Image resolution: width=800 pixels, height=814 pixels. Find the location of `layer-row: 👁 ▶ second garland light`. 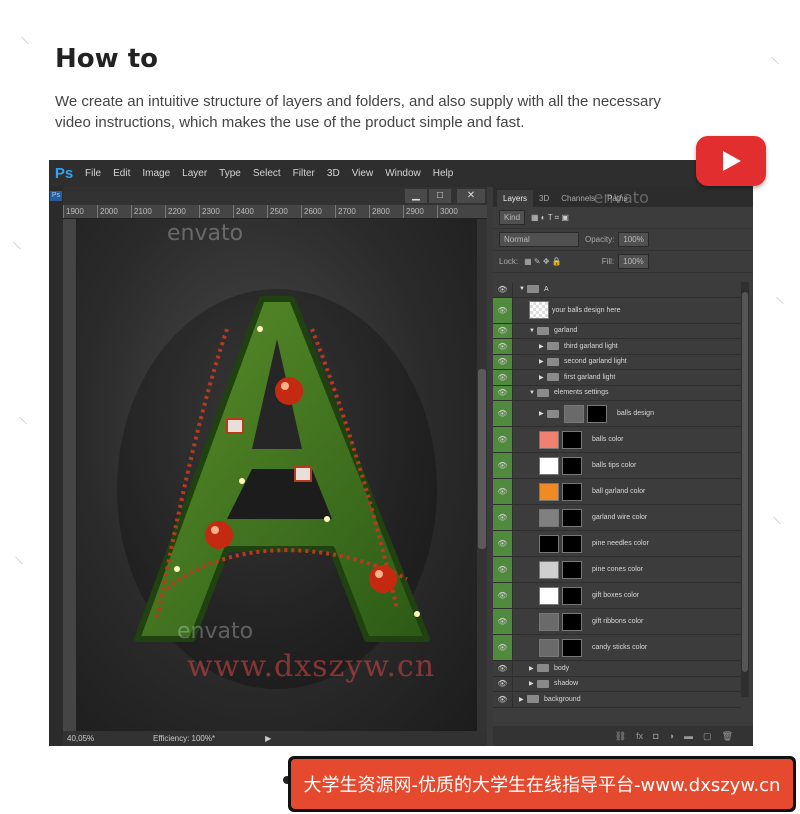

layer-row: 👁 ▶ second garland light is located at coordinates (617, 362).